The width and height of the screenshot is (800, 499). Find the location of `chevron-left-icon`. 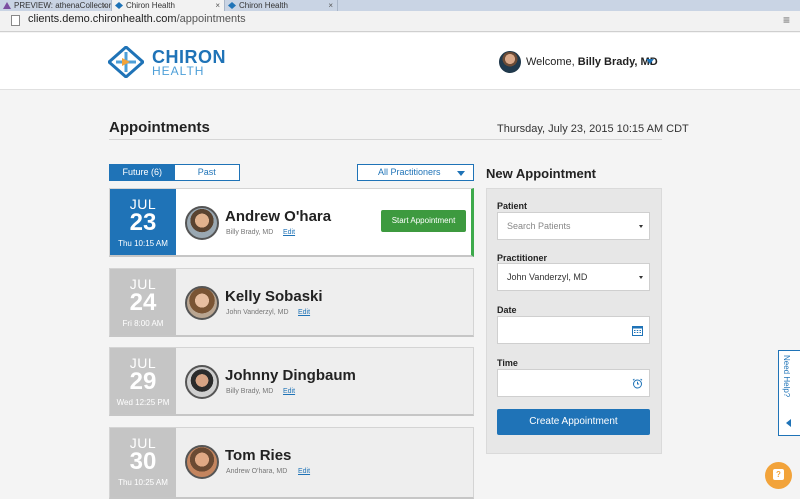

chevron-left-icon is located at coordinates (788, 423).